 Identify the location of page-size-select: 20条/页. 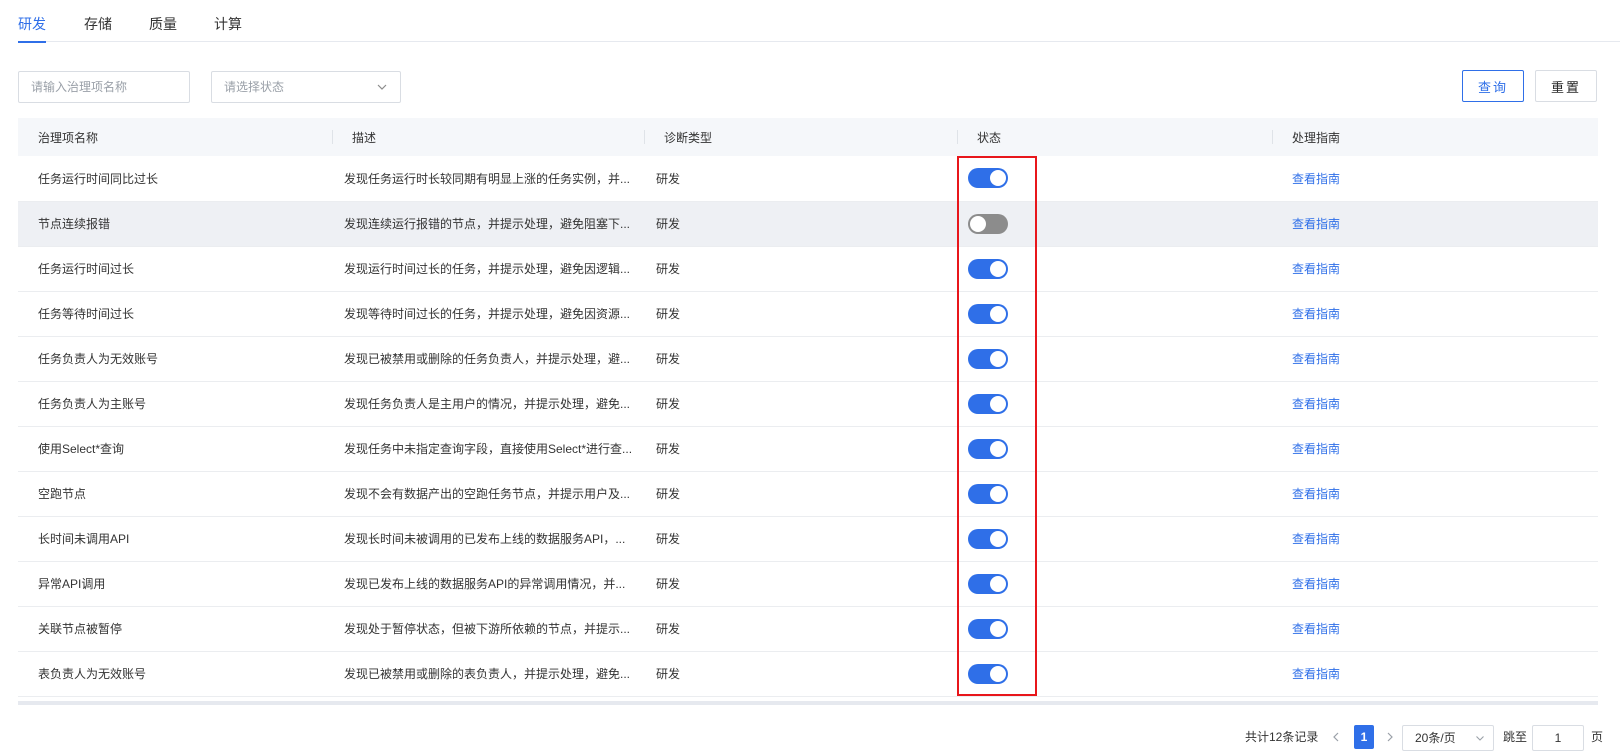
(1448, 738).